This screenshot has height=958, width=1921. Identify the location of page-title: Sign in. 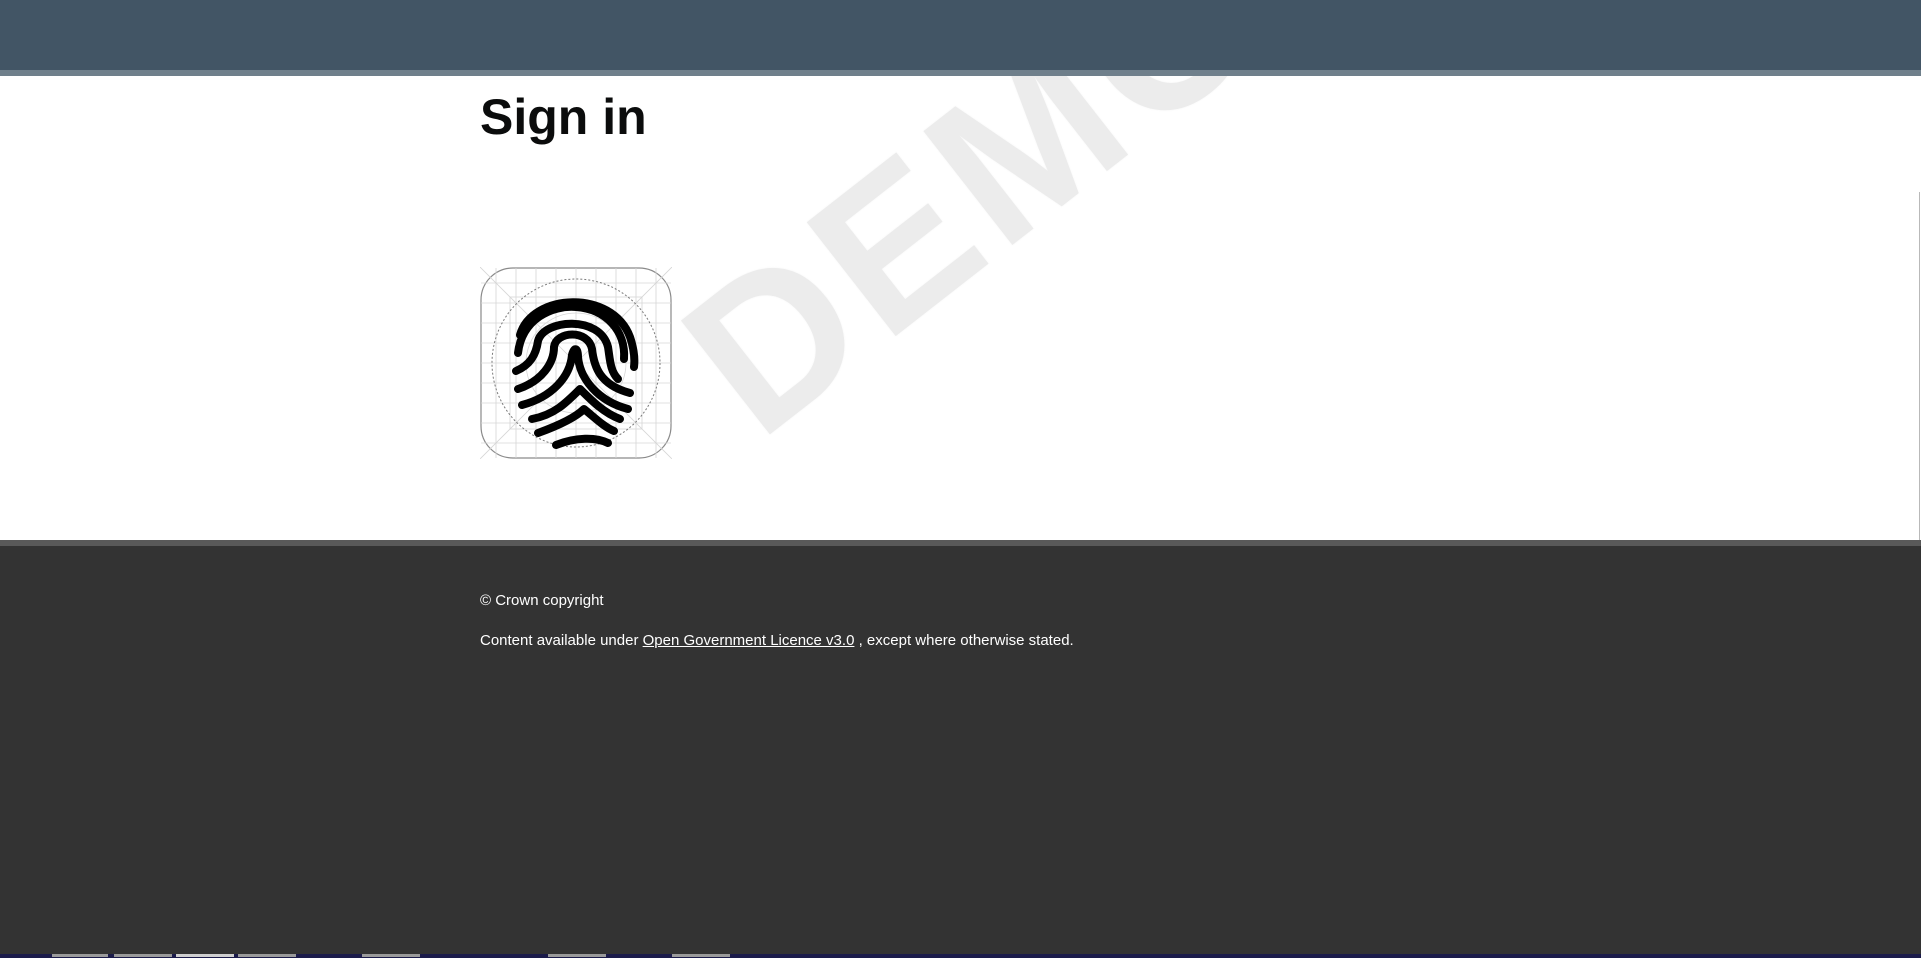
(563, 117).